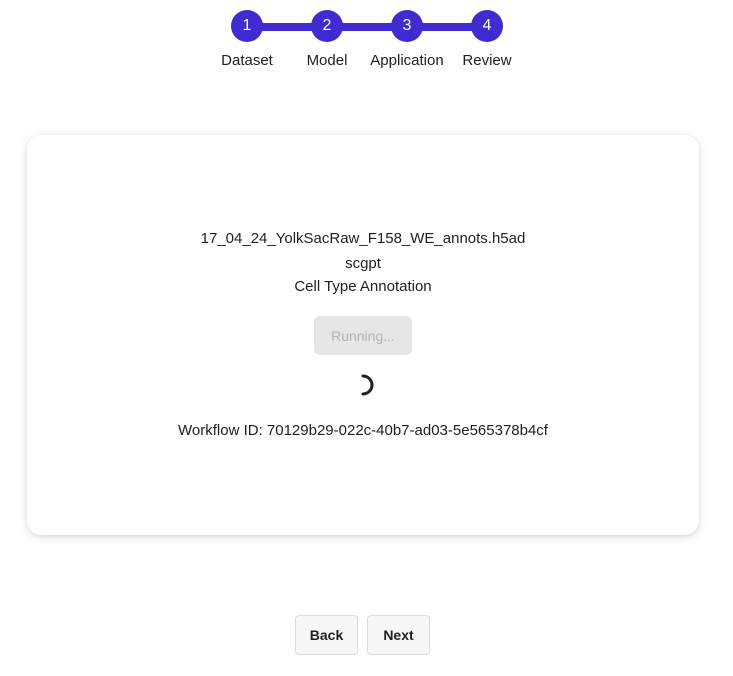  Describe the element at coordinates (407, 60) in the screenshot. I see `step-label: Application` at that location.